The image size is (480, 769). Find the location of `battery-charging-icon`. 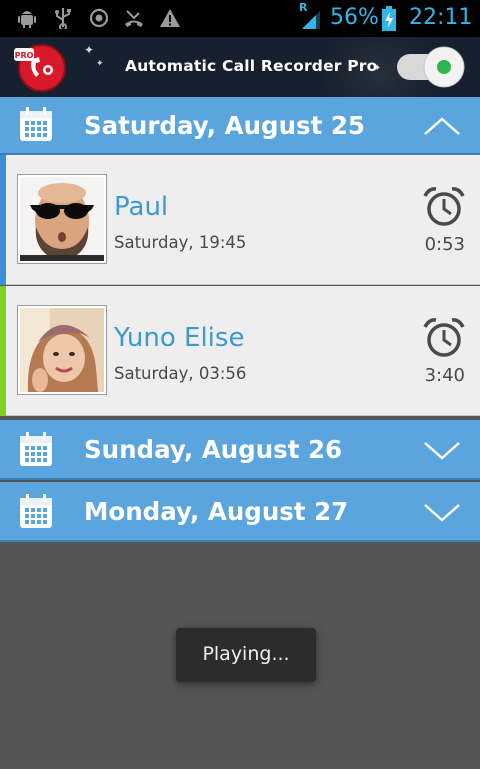

battery-charging-icon is located at coordinates (389, 18).